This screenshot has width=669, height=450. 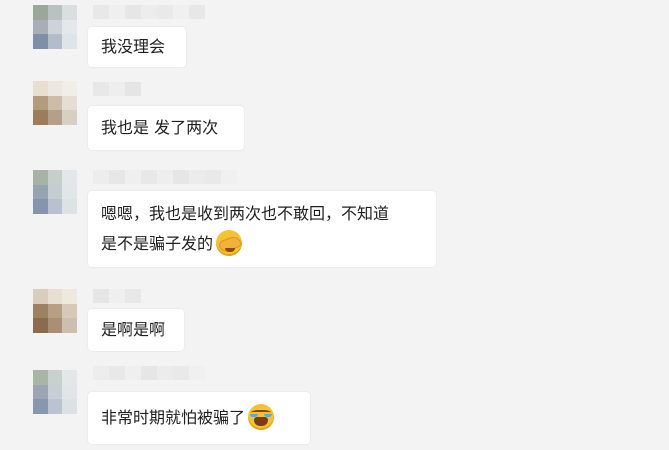 I want to click on message-bubble: 我也是 发了两次, so click(x=166, y=128).